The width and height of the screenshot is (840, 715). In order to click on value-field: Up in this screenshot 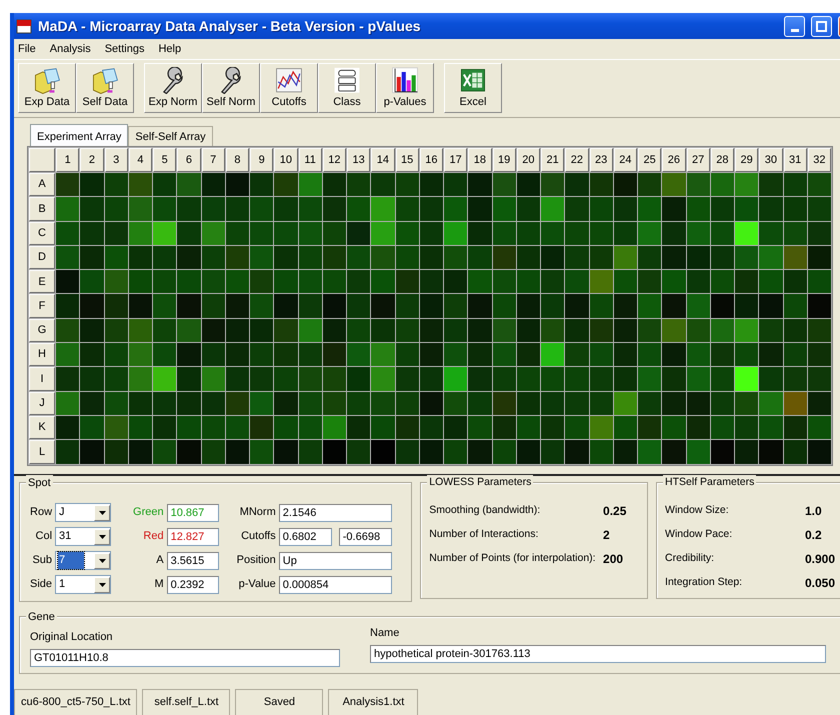, I will do `click(335, 561)`.